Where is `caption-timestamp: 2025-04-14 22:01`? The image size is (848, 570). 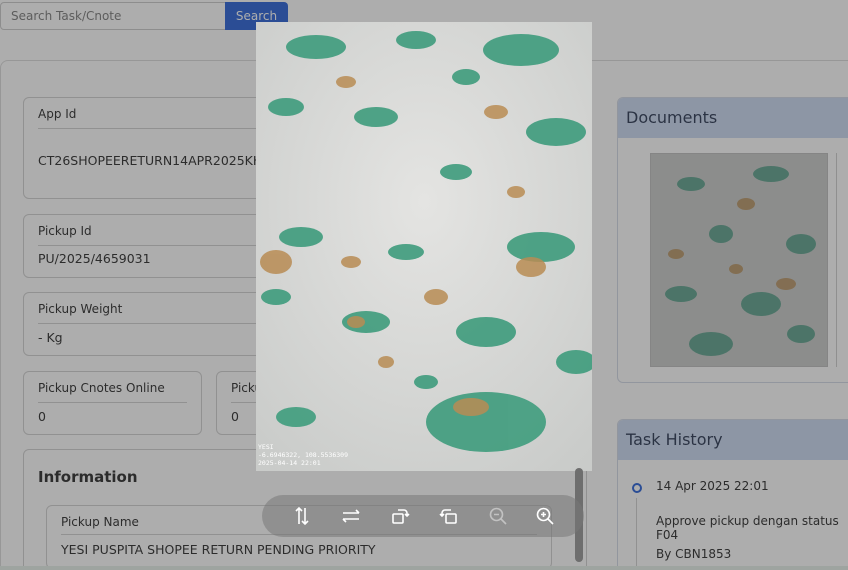 caption-timestamp: 2025-04-14 22:01 is located at coordinates (289, 463).